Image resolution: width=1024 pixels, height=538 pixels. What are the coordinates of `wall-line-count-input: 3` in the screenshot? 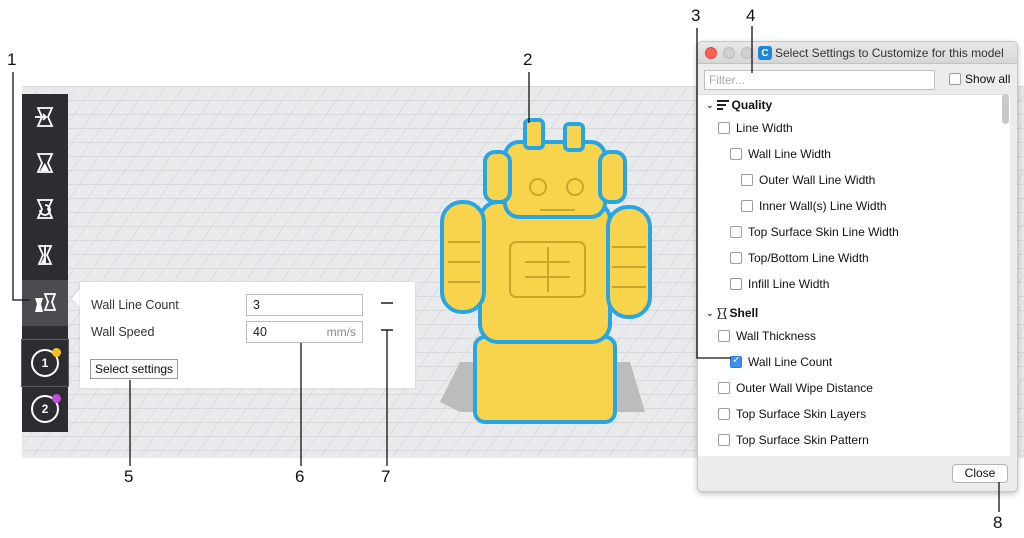 It's located at (304, 305).